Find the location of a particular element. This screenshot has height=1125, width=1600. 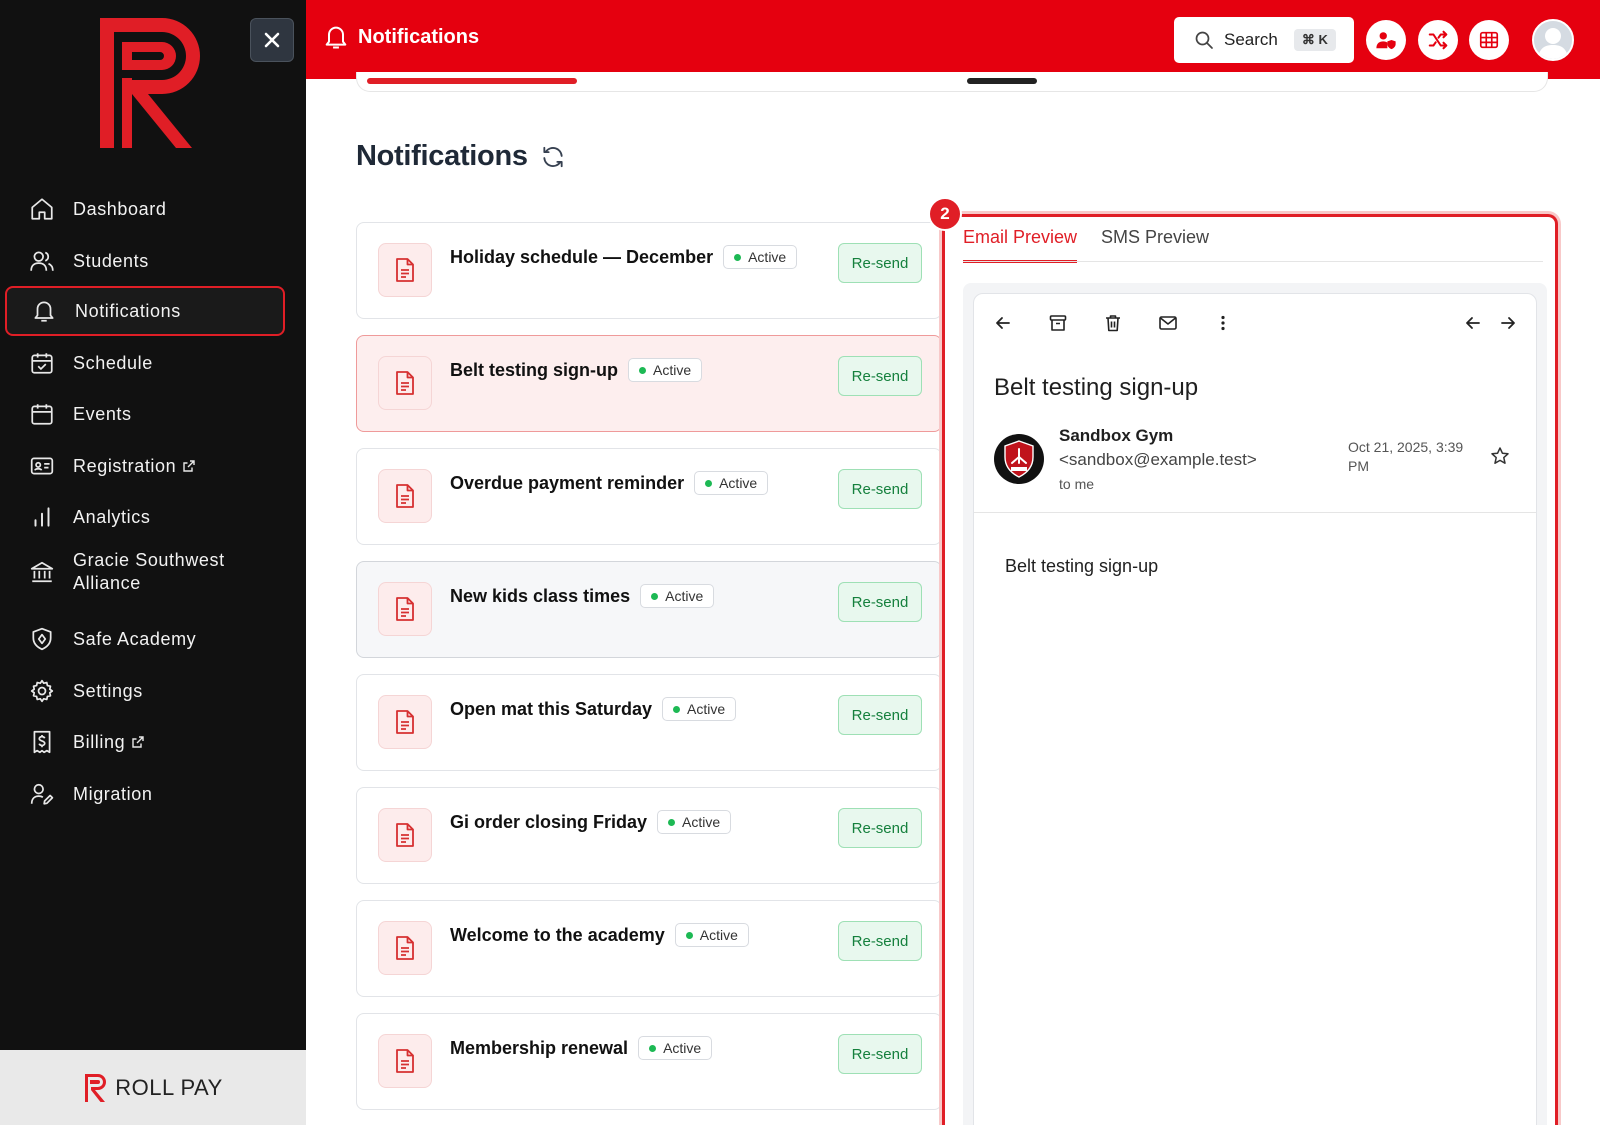

bell-icon is located at coordinates (44, 311).